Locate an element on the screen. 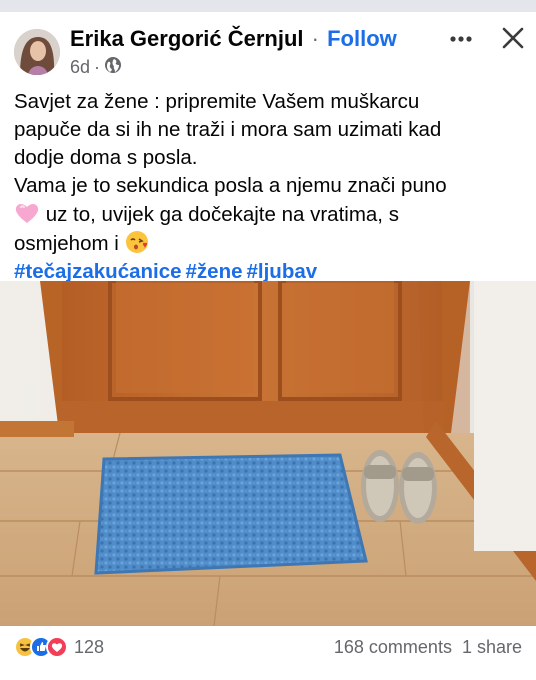 This screenshot has height=680, width=536. love-reaction-icon is located at coordinates (57, 647).